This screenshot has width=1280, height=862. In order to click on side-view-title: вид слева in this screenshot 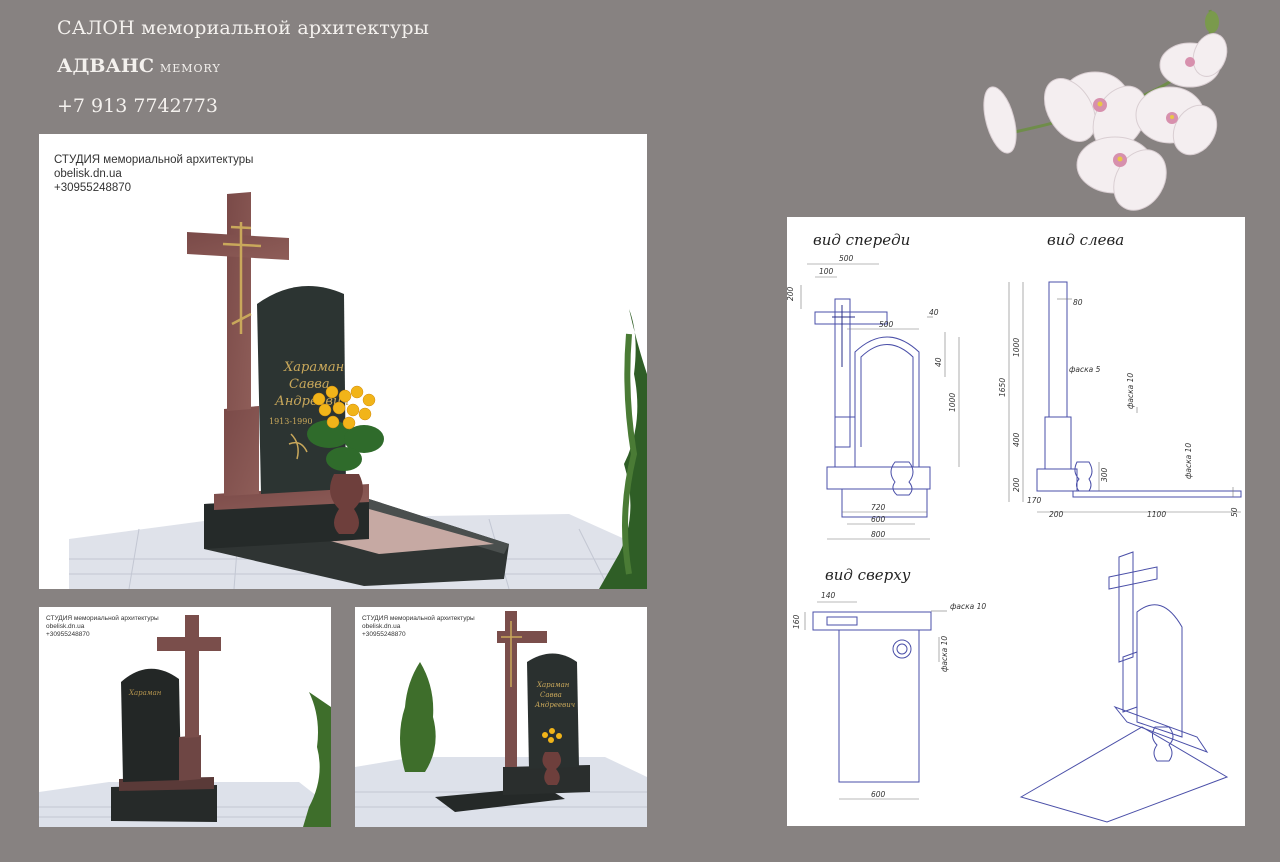, I will do `click(1085, 240)`.